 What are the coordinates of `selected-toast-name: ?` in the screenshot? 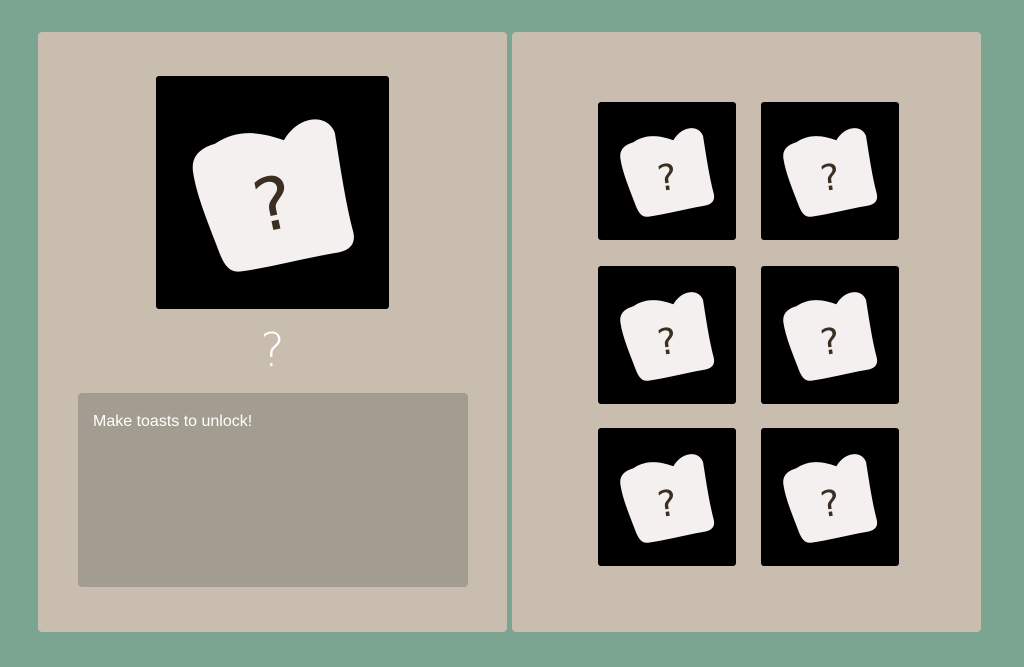 It's located at (272, 350).